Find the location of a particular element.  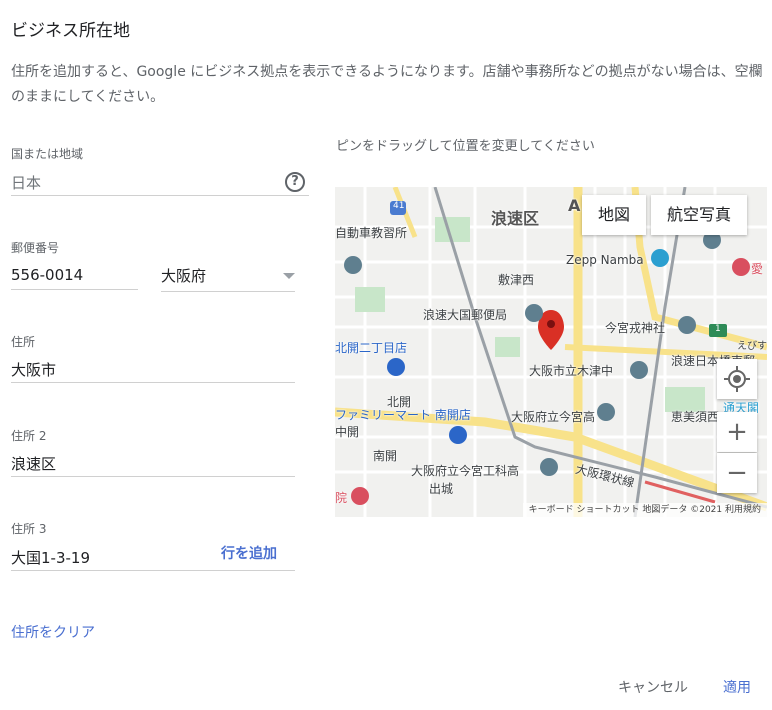

address1-label: 住所 is located at coordinates (23, 342).